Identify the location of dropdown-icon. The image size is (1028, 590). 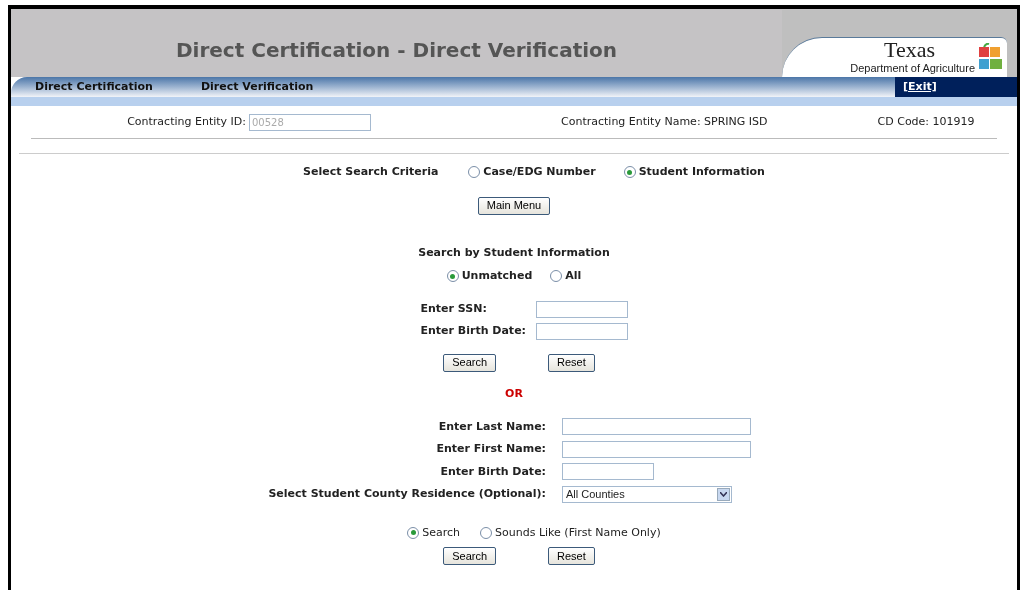
(723, 494).